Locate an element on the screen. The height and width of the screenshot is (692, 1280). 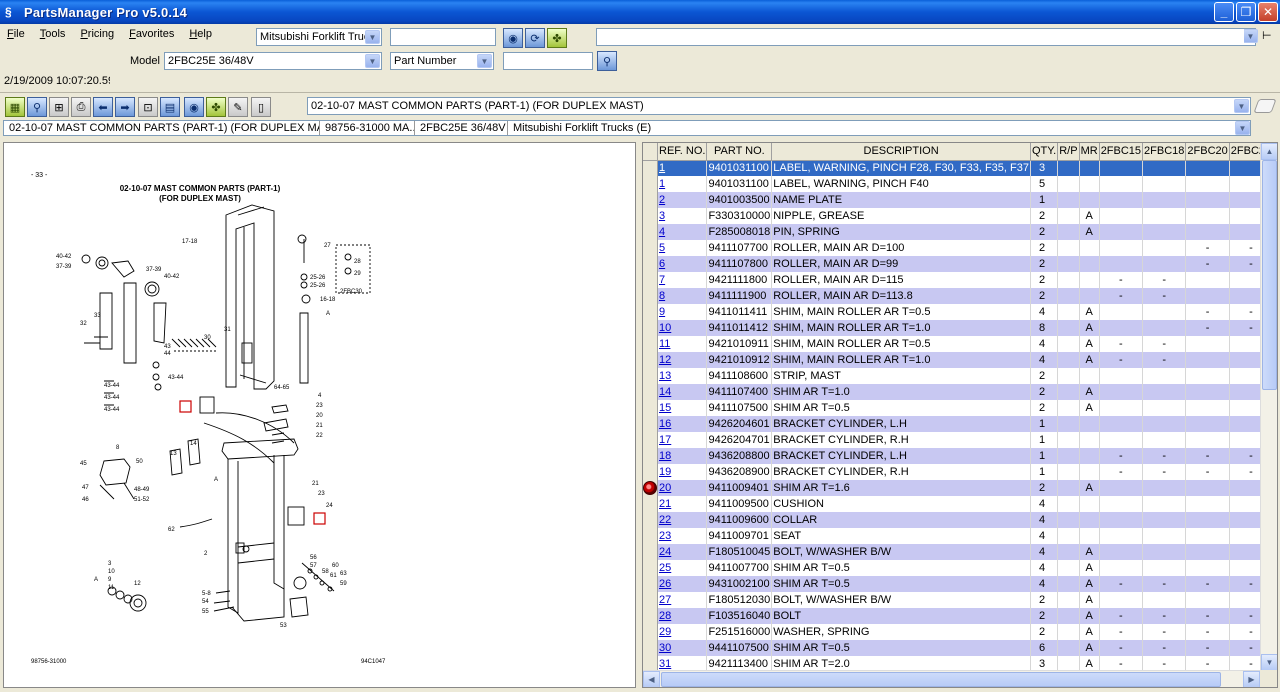
ref-no-cell: 30 is located at coordinates (682, 648).